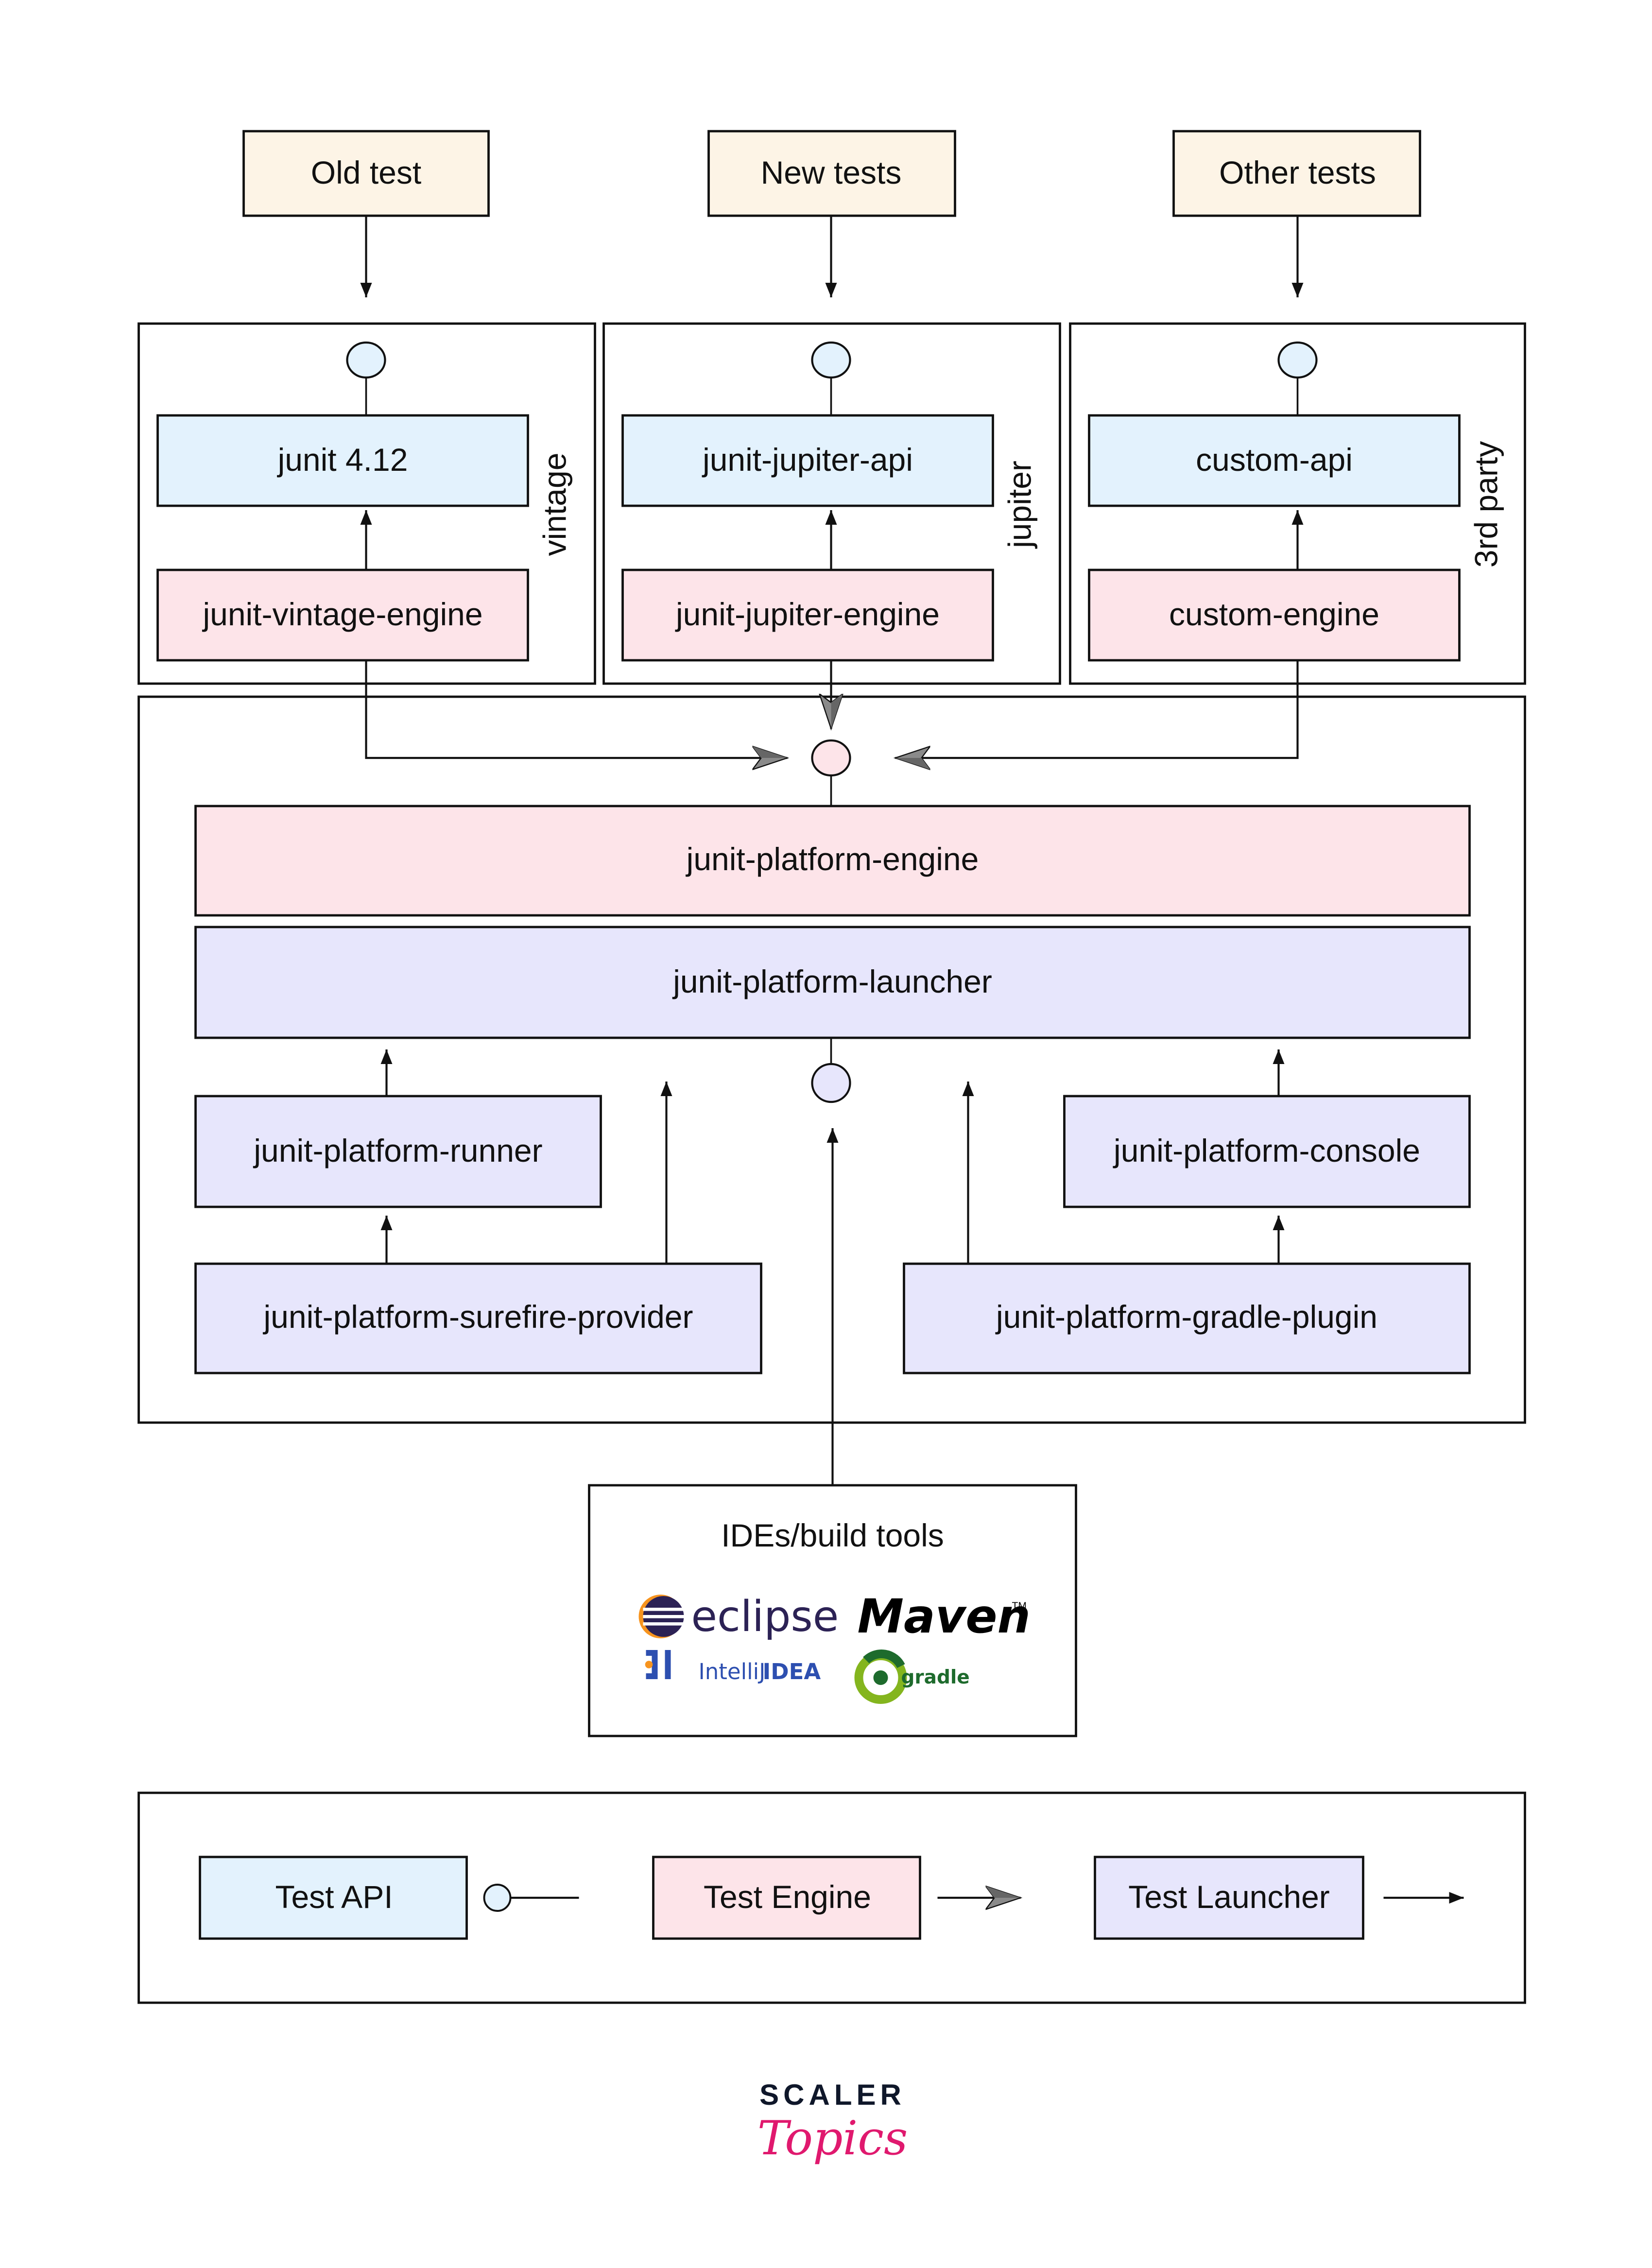 This screenshot has width=1652, height=2268. I want to click on test-source-old: Old test, so click(366, 173).